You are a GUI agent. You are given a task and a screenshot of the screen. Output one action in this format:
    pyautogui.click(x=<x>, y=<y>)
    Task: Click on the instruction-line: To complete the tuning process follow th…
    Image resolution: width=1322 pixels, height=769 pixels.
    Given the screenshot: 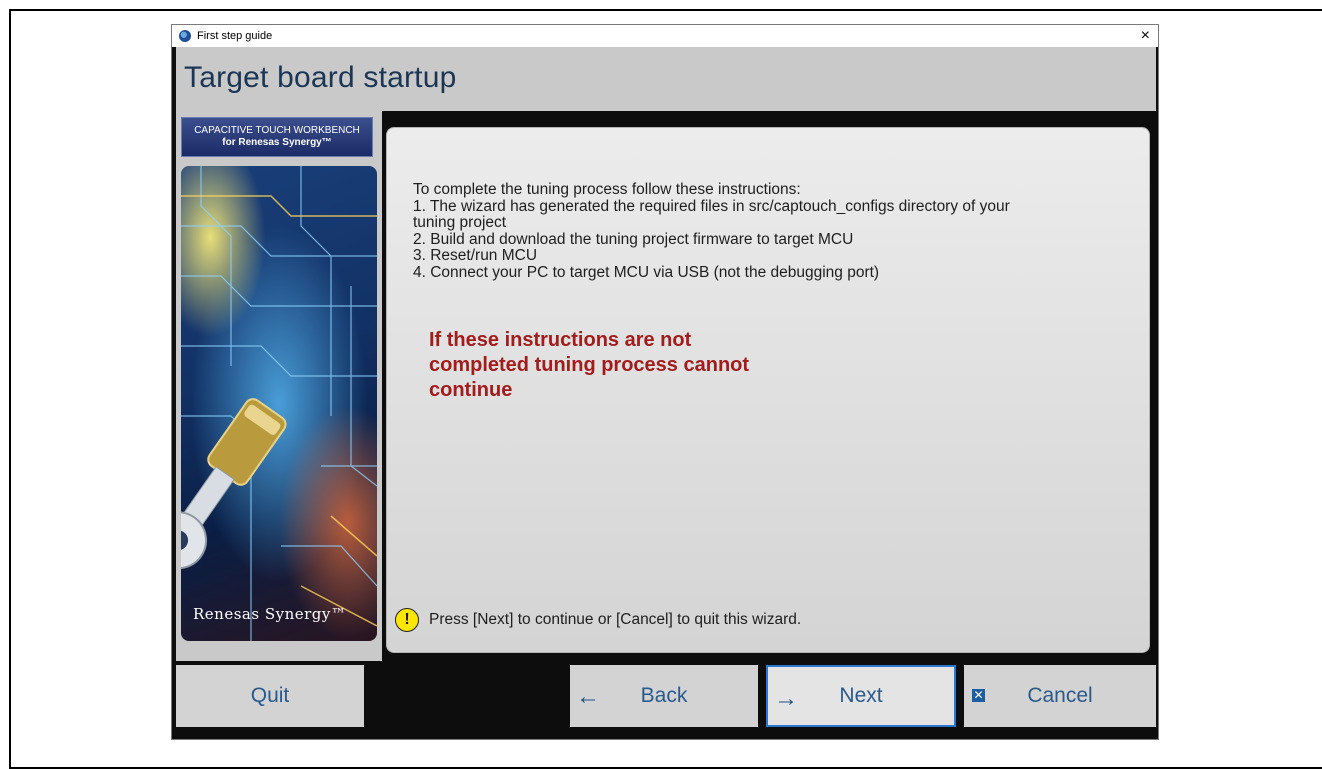 What is the action you would take?
    pyautogui.click(x=607, y=189)
    